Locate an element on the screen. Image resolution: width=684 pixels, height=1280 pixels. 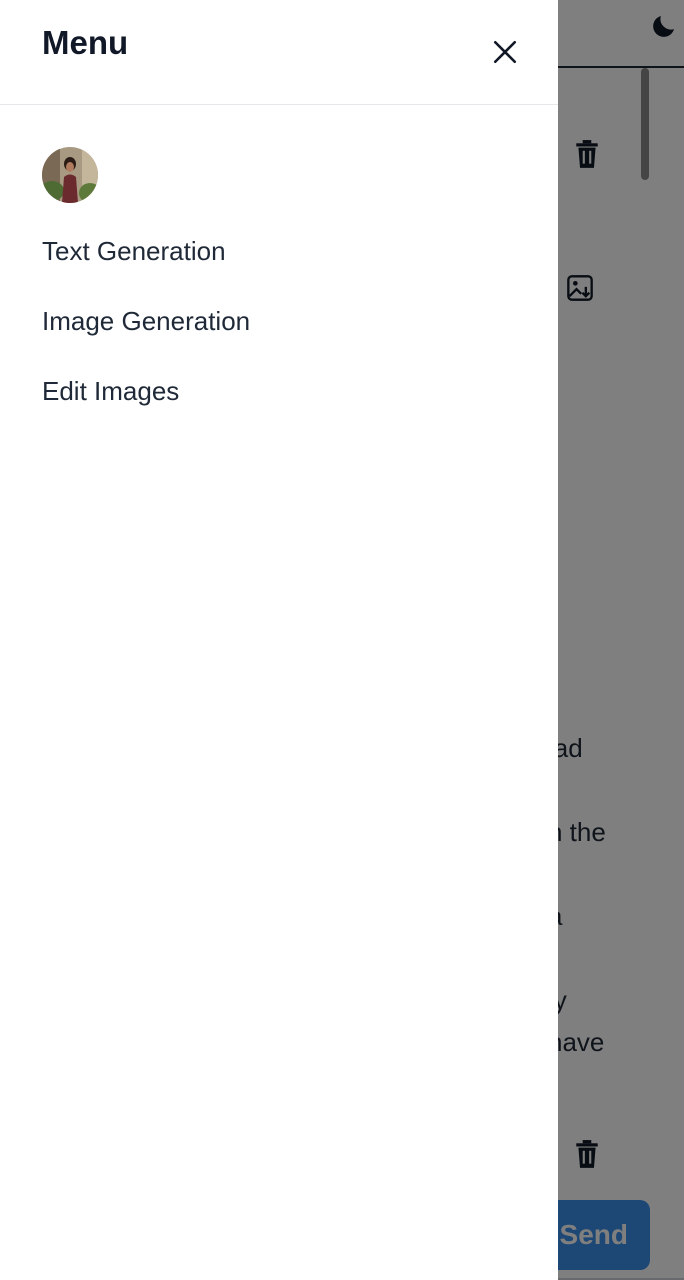
menu-item-edit-images: Edit Images is located at coordinates (110, 391).